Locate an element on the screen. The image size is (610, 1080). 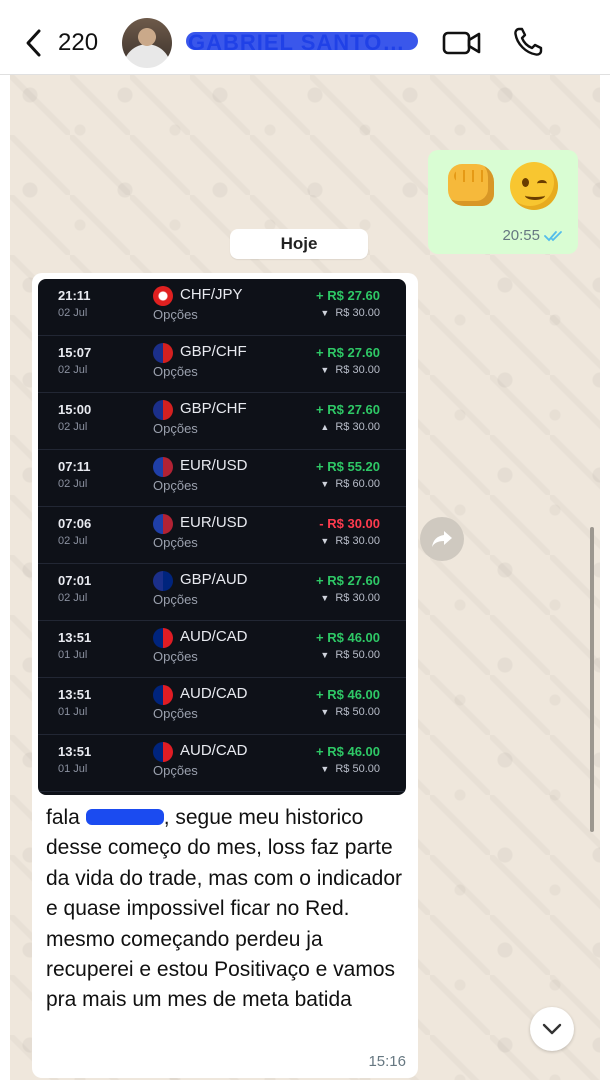
trade-result: - R$ 30.00 is located at coordinates (349, 523).